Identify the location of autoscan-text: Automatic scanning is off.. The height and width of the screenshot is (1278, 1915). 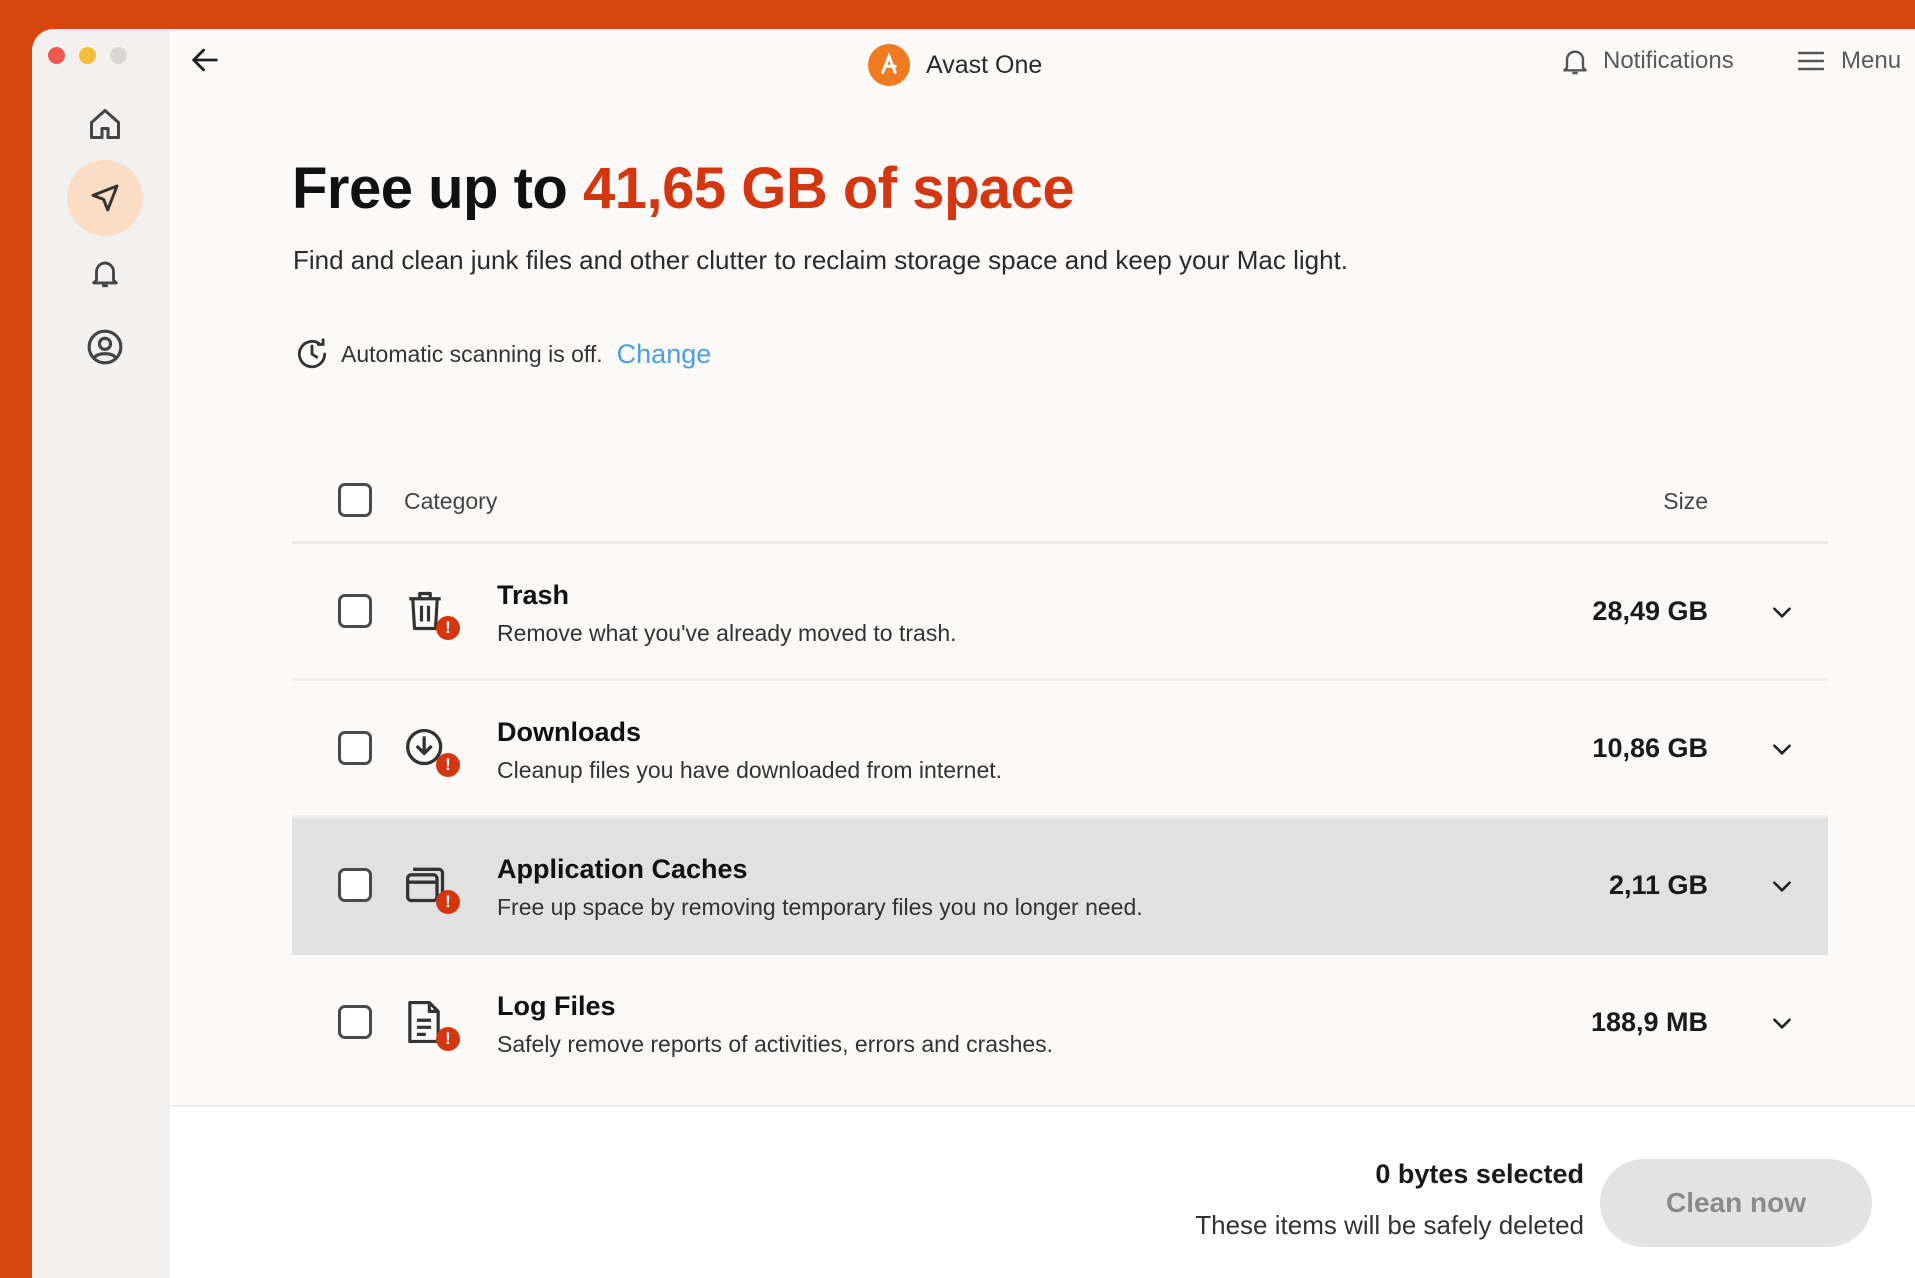
(472, 353).